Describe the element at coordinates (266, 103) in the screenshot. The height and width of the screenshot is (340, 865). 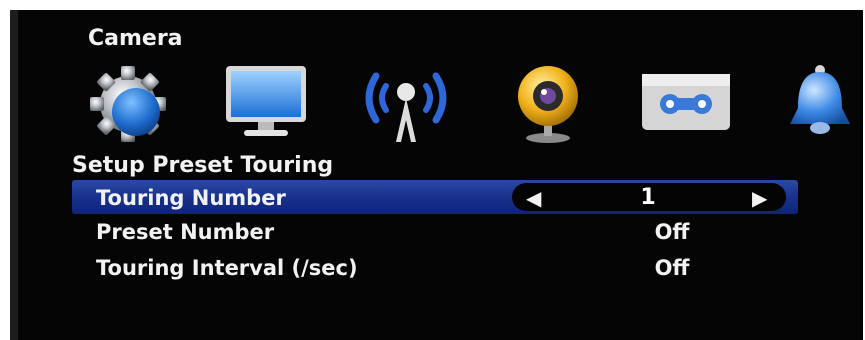
I see `monitor-icon` at that location.